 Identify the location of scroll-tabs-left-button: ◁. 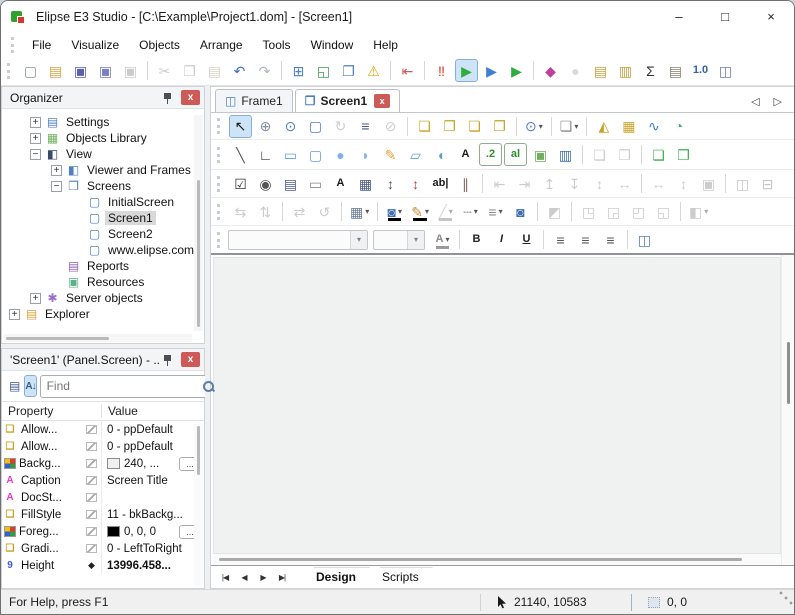
(755, 101).